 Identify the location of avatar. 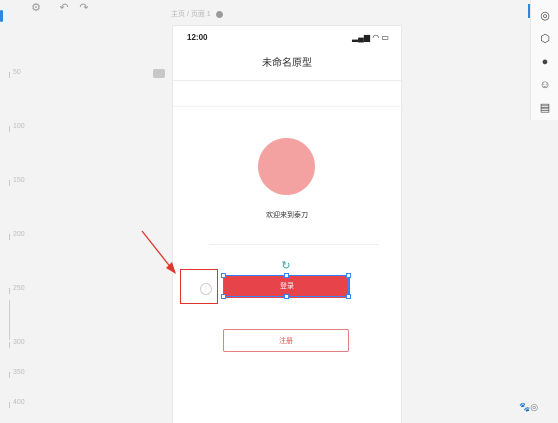
(286, 166).